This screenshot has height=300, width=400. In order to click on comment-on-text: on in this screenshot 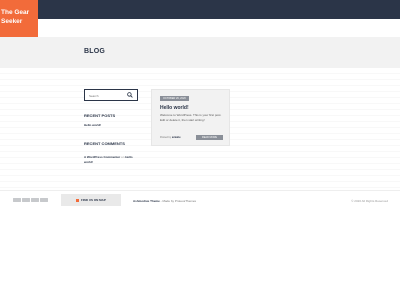, I will do `click(123, 157)`.